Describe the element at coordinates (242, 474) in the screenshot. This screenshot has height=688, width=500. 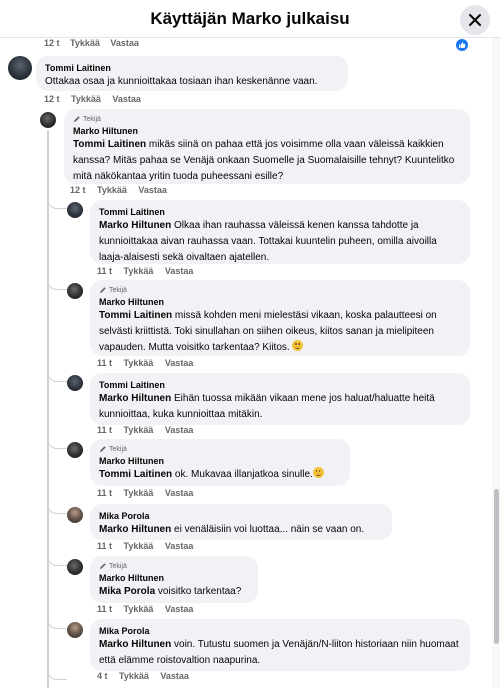
I see `comment-body: ok. Mukavaa illanjatkoa sinulle.` at that location.